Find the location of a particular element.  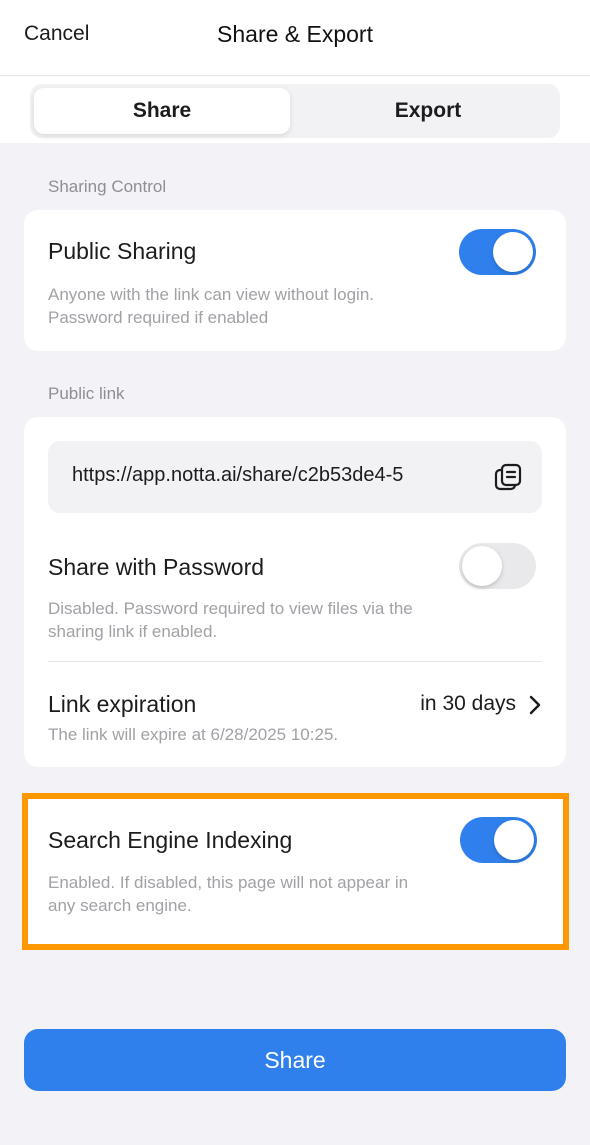

share-with-password-title: Share with Password is located at coordinates (156, 567).